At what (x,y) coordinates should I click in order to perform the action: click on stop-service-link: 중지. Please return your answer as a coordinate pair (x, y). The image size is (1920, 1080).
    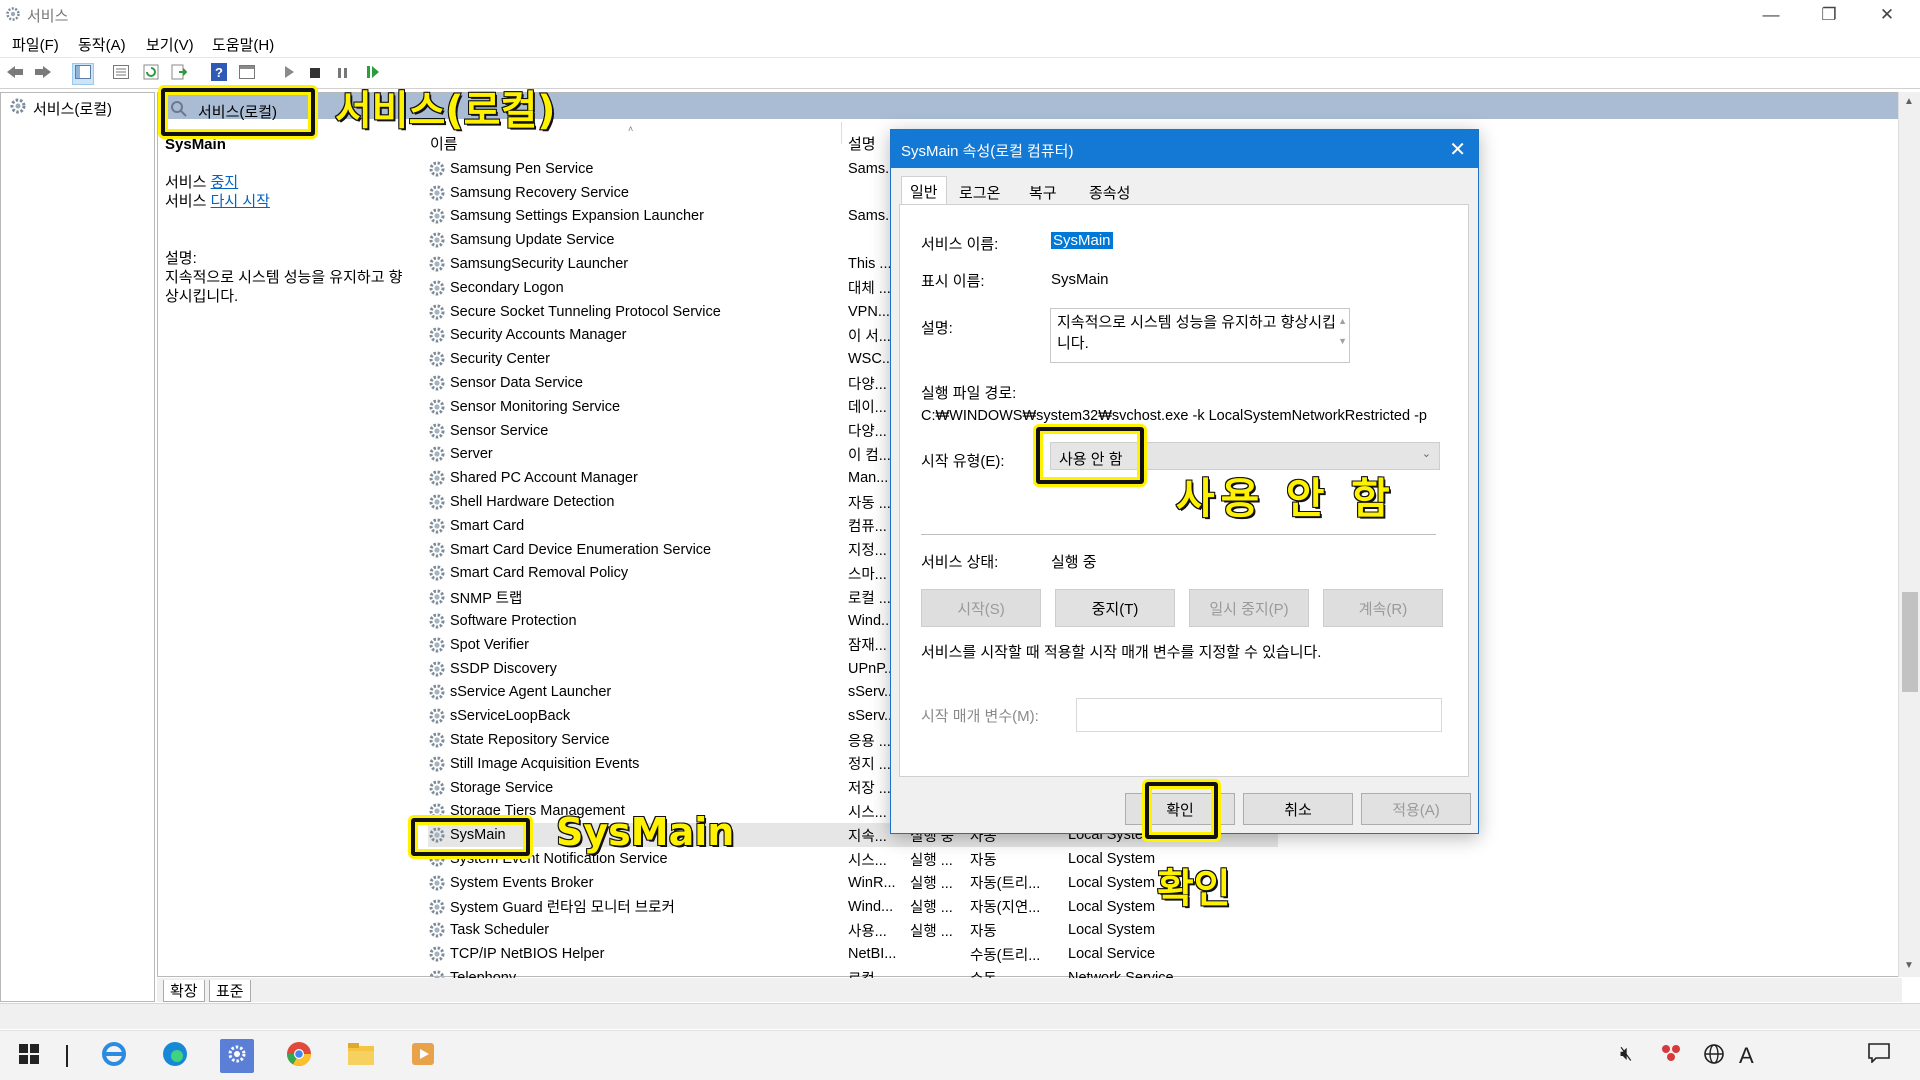
    Looking at the image, I should click on (225, 182).